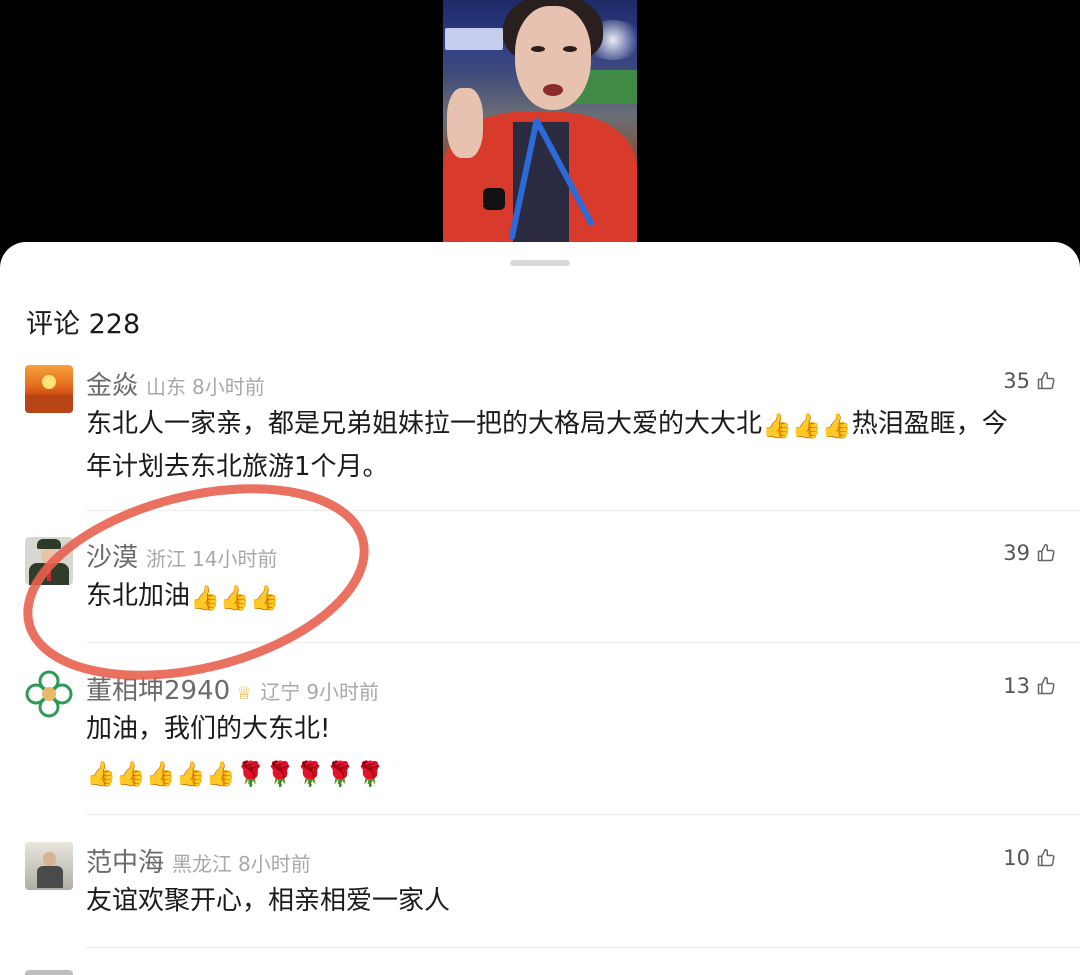 The image size is (1080, 975). I want to click on location: 山东, so click(166, 387).